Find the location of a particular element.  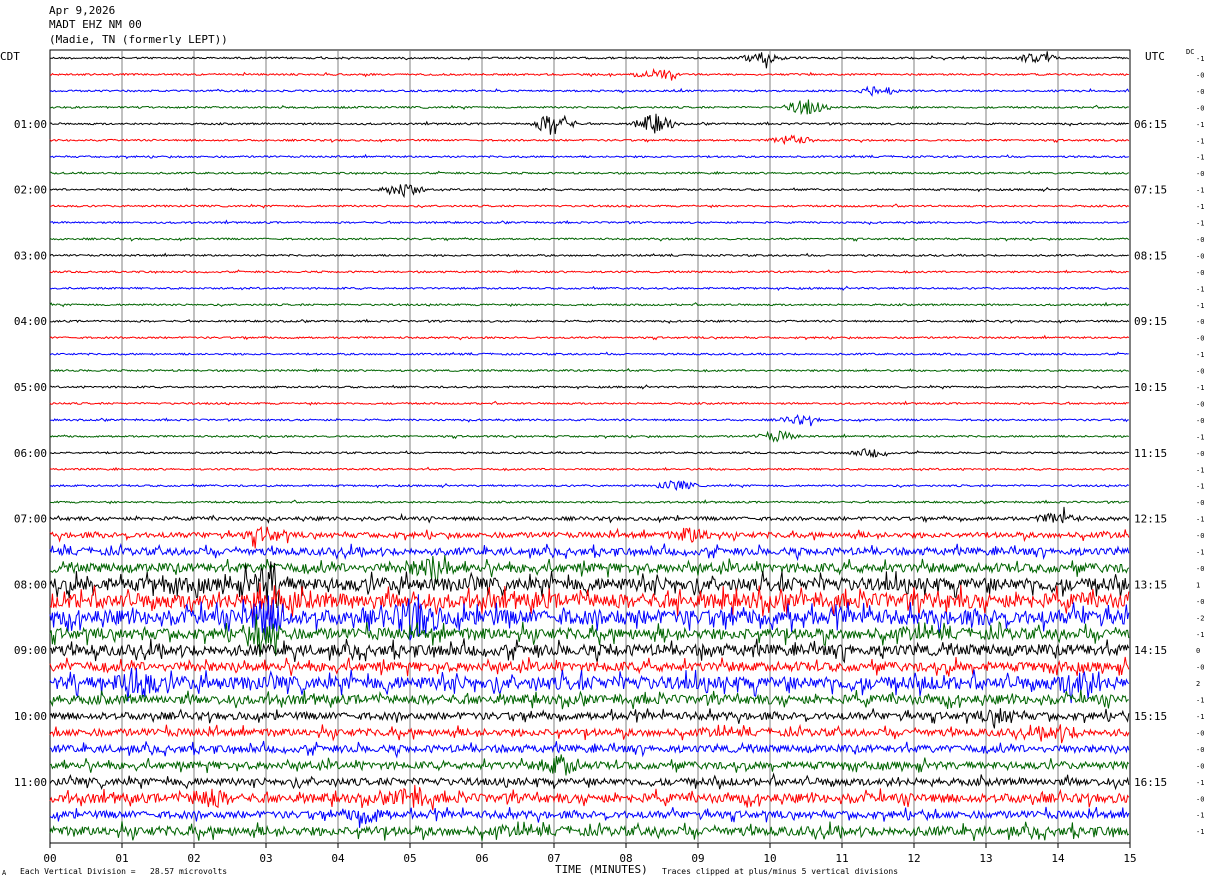

left-time-label: 05:00 is located at coordinates (30, 387).